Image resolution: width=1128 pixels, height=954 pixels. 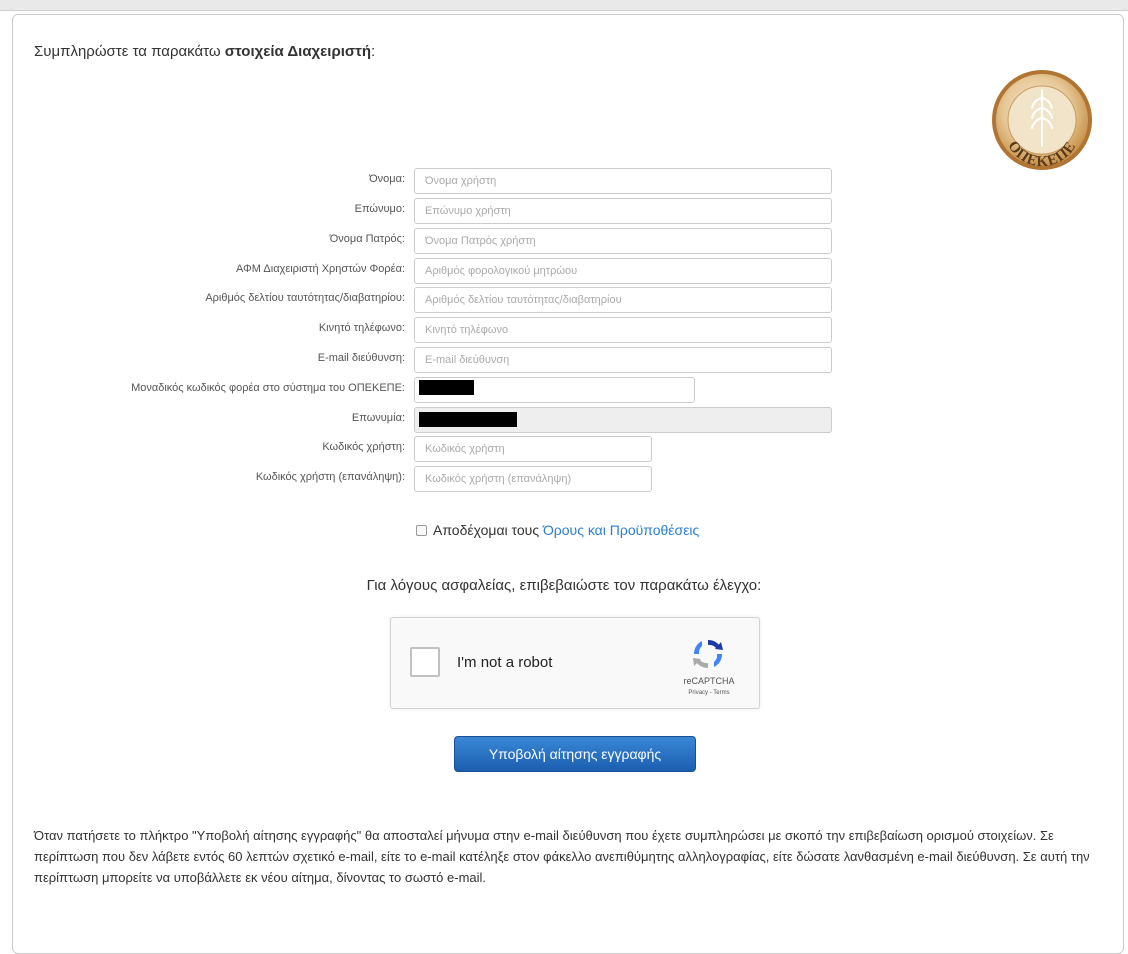 I want to click on mobile-label: Κινητό τηλέφωνο:, so click(x=361, y=328).